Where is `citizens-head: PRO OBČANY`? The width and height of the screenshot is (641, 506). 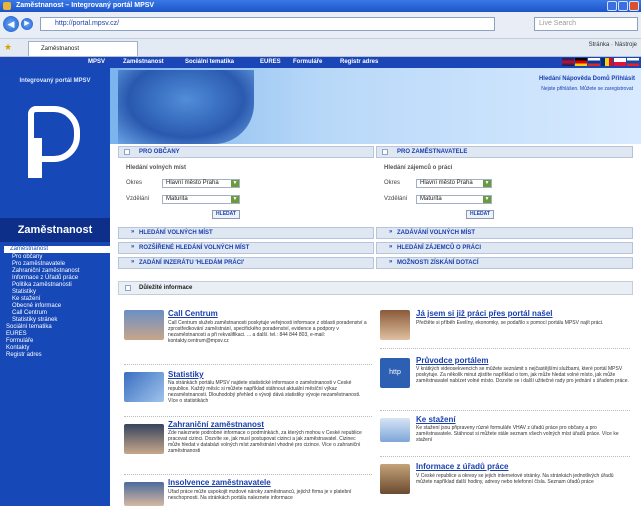
citizens-head: PRO OBČANY is located at coordinates (246, 152).